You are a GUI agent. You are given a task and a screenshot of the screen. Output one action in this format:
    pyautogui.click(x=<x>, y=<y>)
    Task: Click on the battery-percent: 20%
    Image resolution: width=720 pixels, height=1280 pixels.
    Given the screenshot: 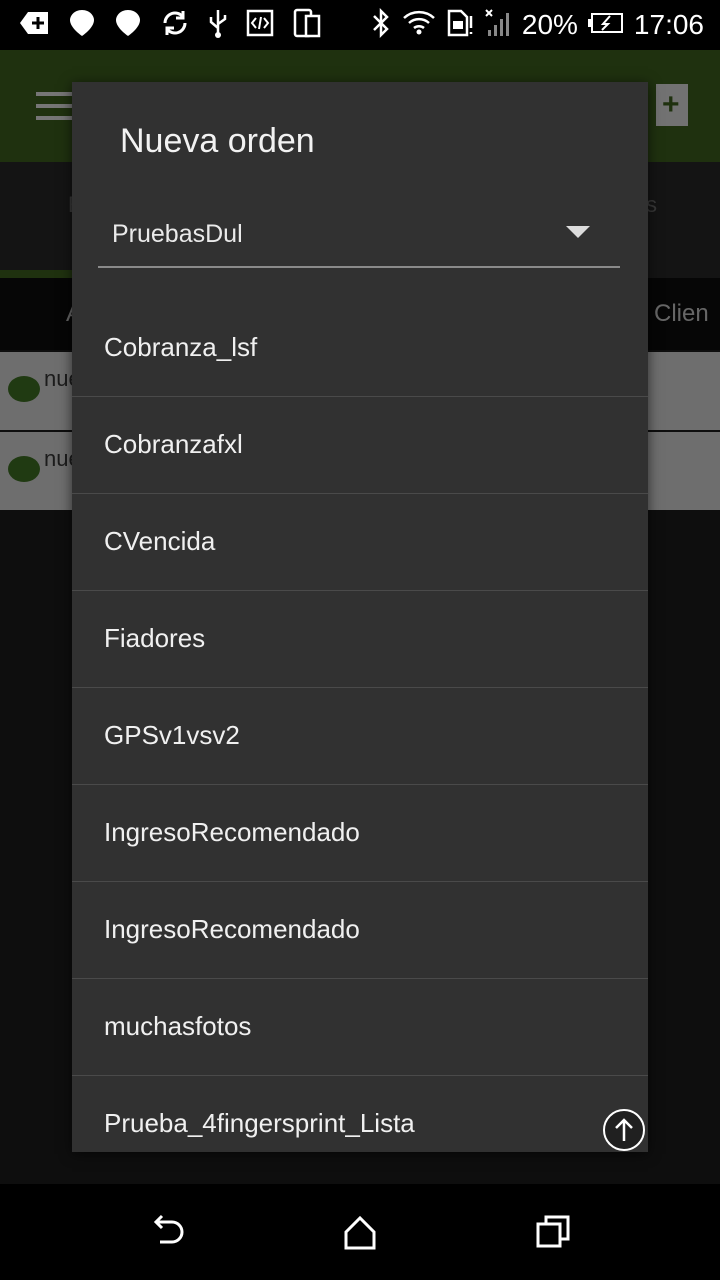 What is the action you would take?
    pyautogui.click(x=549, y=24)
    